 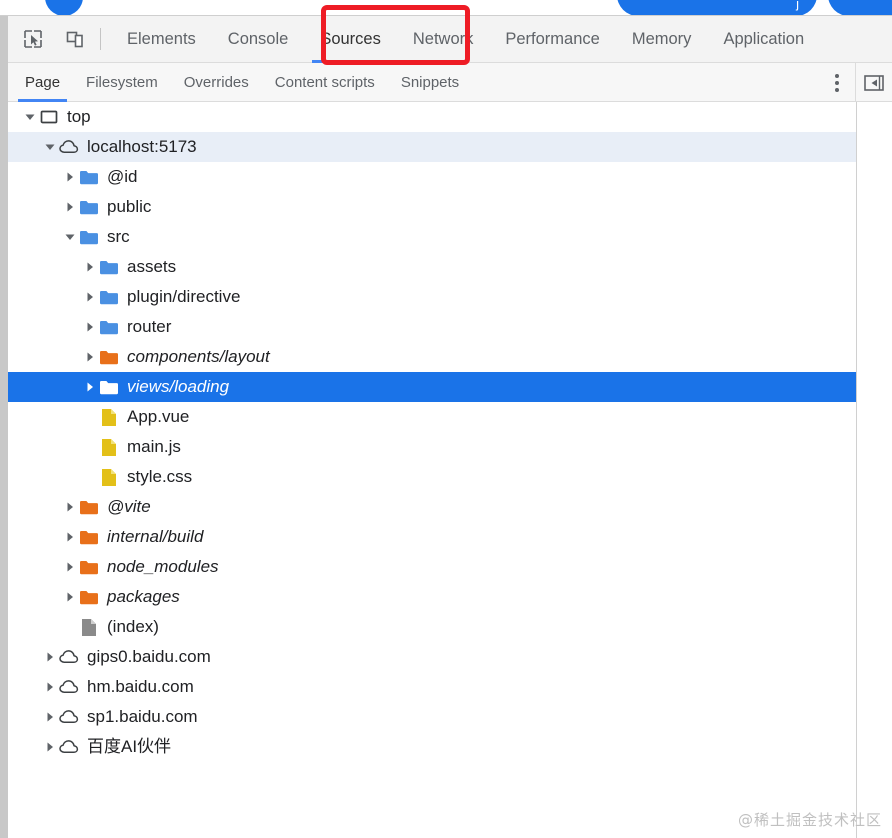 What do you see at coordinates (432, 297) in the screenshot?
I see `tree-row: plugin/directive` at bounding box center [432, 297].